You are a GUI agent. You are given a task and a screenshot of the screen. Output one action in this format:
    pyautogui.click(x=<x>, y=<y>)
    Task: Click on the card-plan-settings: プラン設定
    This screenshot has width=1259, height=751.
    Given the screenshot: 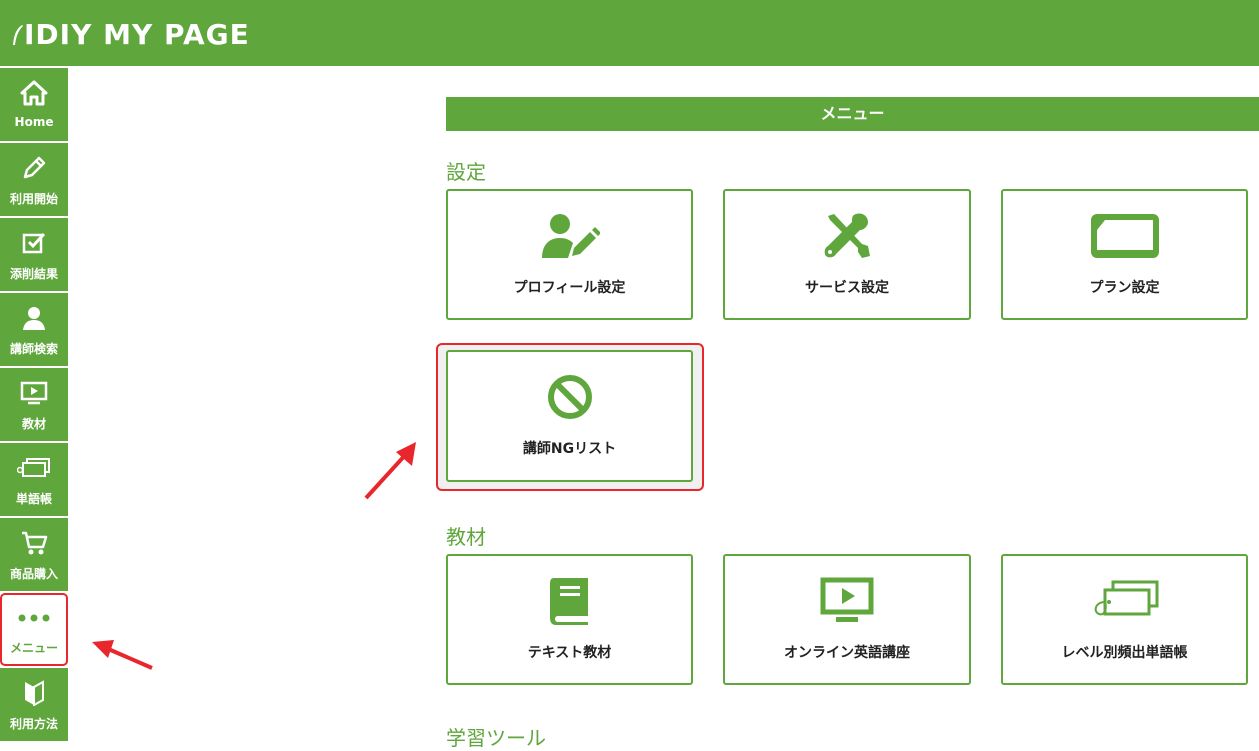 What is the action you would take?
    pyautogui.click(x=1124, y=254)
    